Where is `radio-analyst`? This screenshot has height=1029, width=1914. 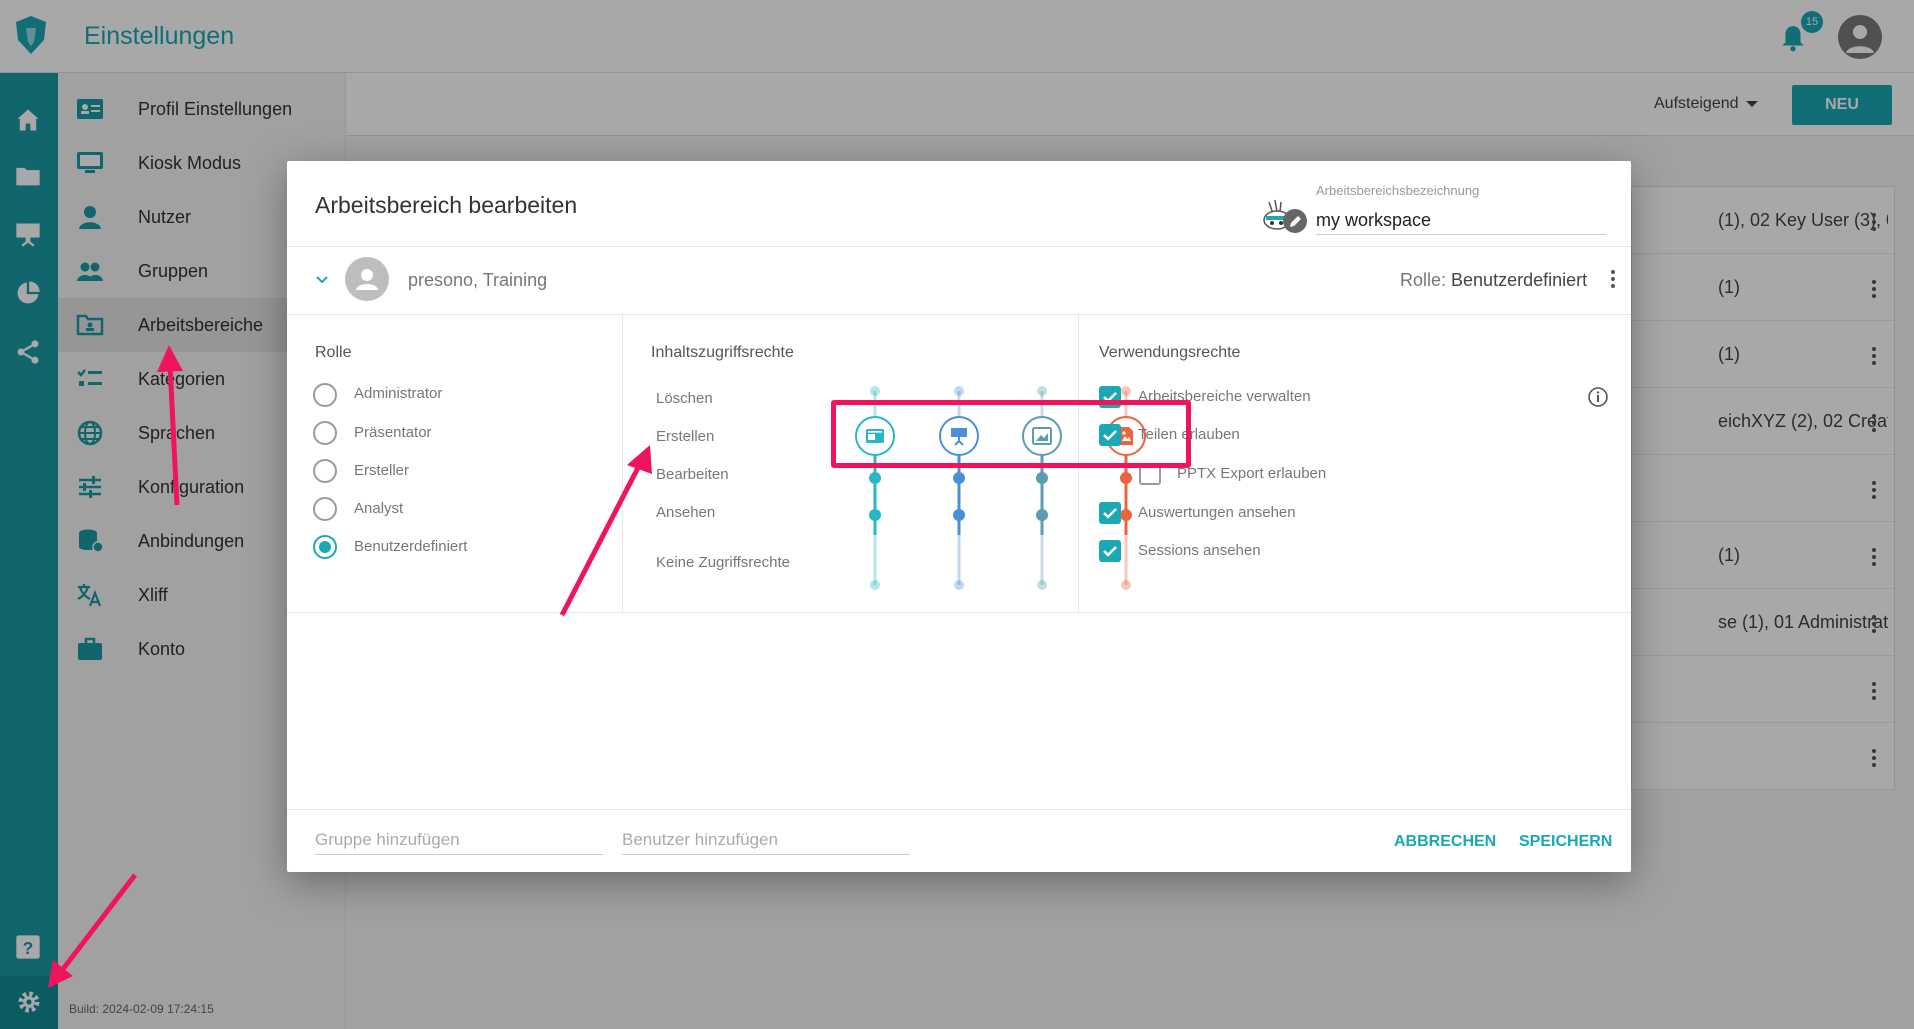 radio-analyst is located at coordinates (325, 509).